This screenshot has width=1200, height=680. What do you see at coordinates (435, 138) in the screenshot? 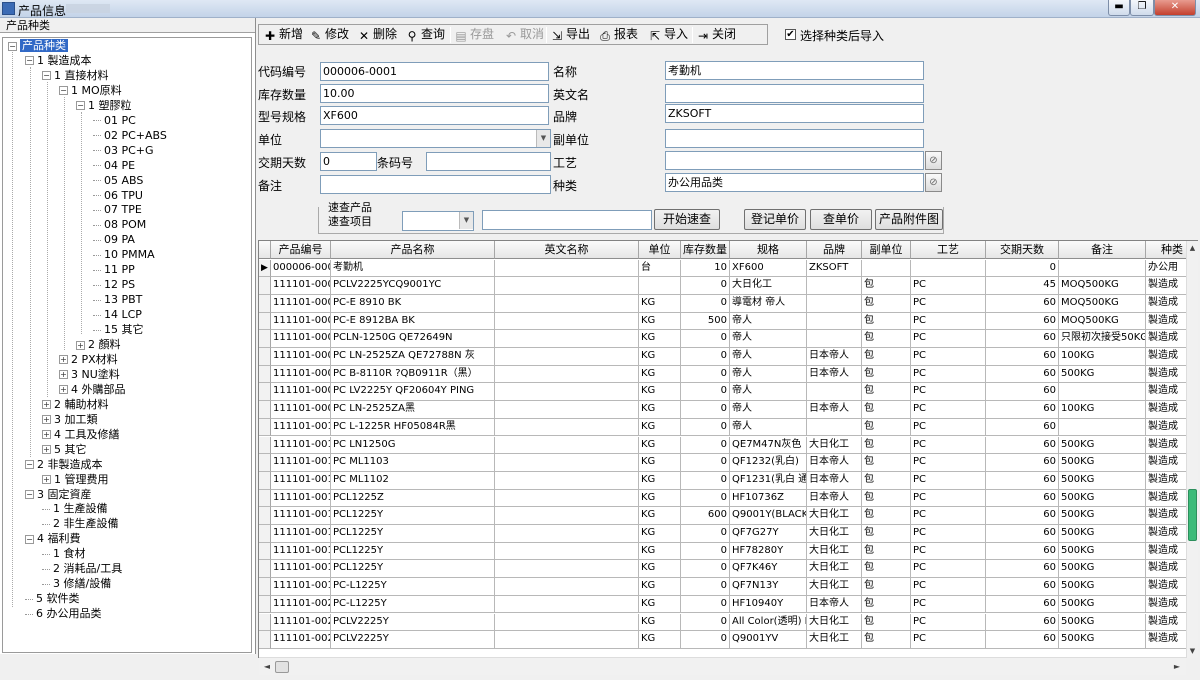
I see `unit-select: ▼` at bounding box center [435, 138].